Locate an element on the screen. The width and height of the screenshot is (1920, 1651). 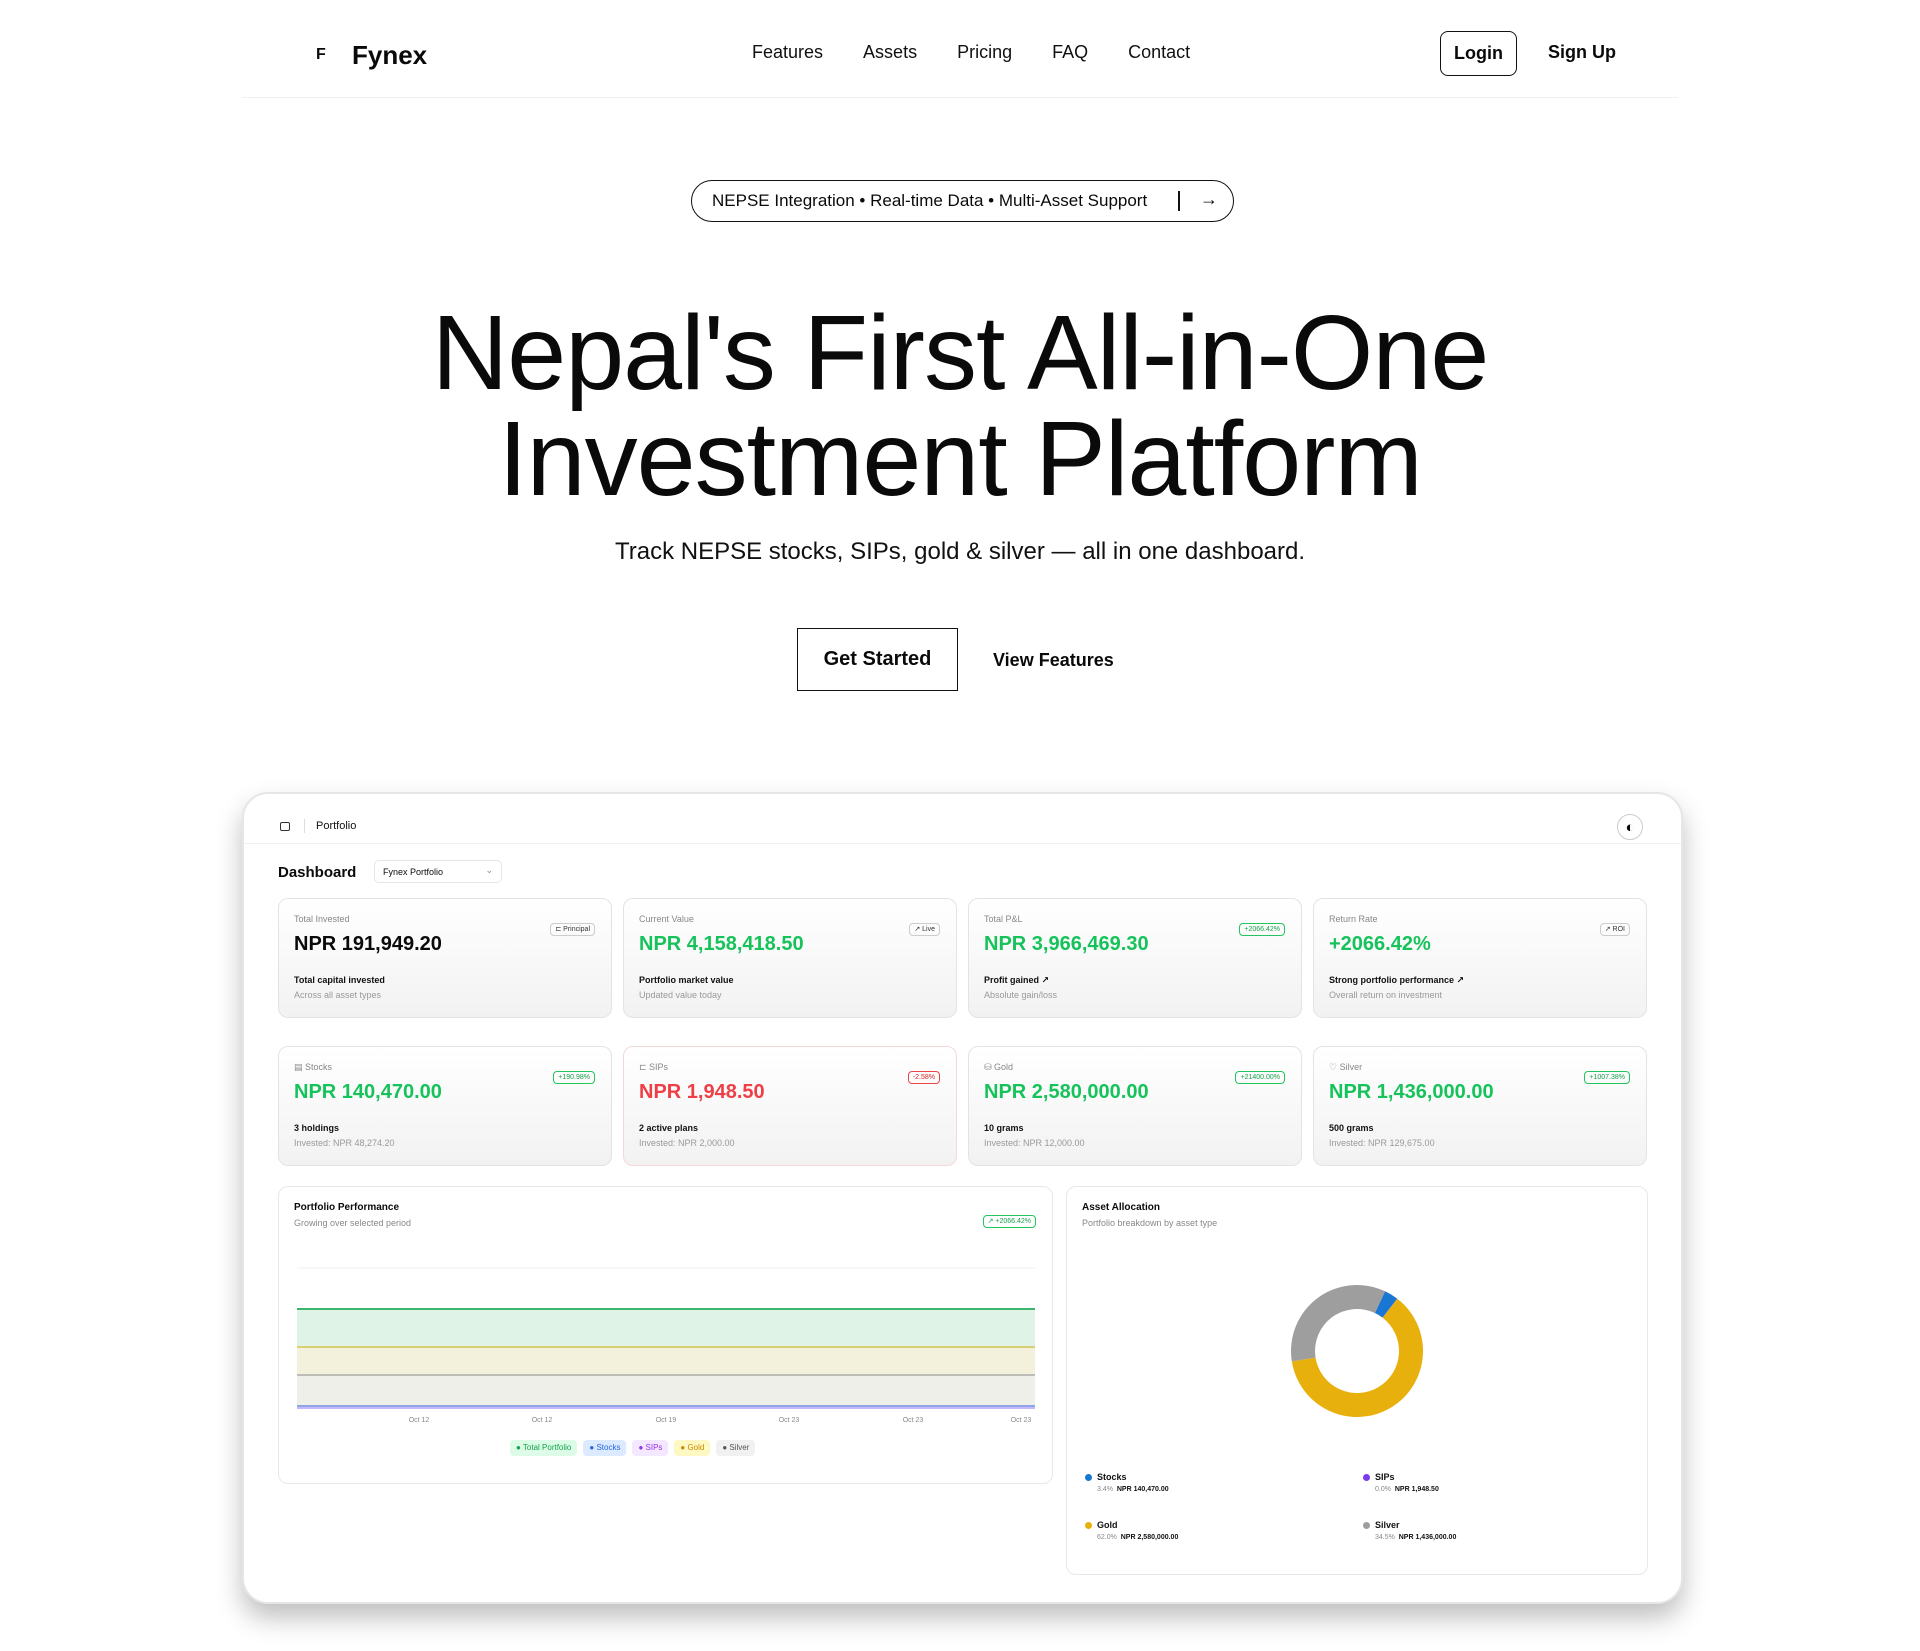
card-caption: Portfolio market value is located at coordinates (686, 980).